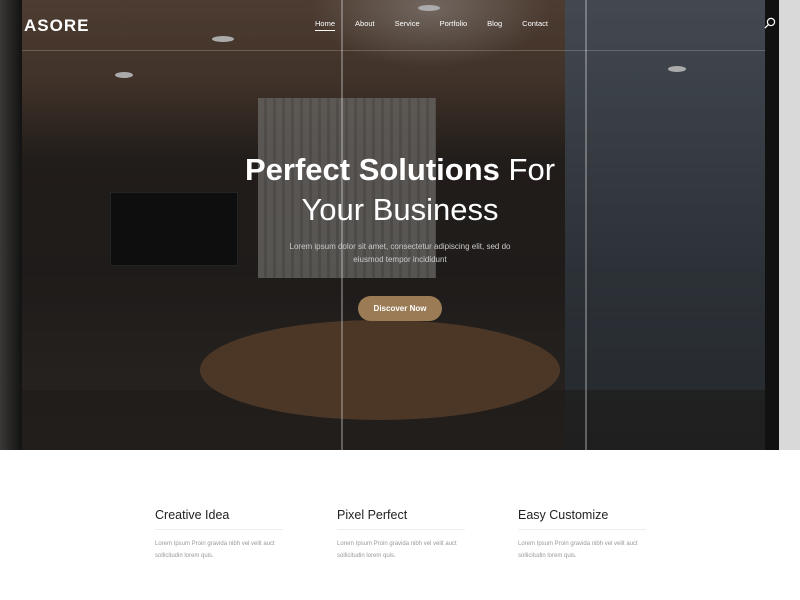  What do you see at coordinates (582, 519) in the screenshot?
I see `feature-title: Easy Customize` at bounding box center [582, 519].